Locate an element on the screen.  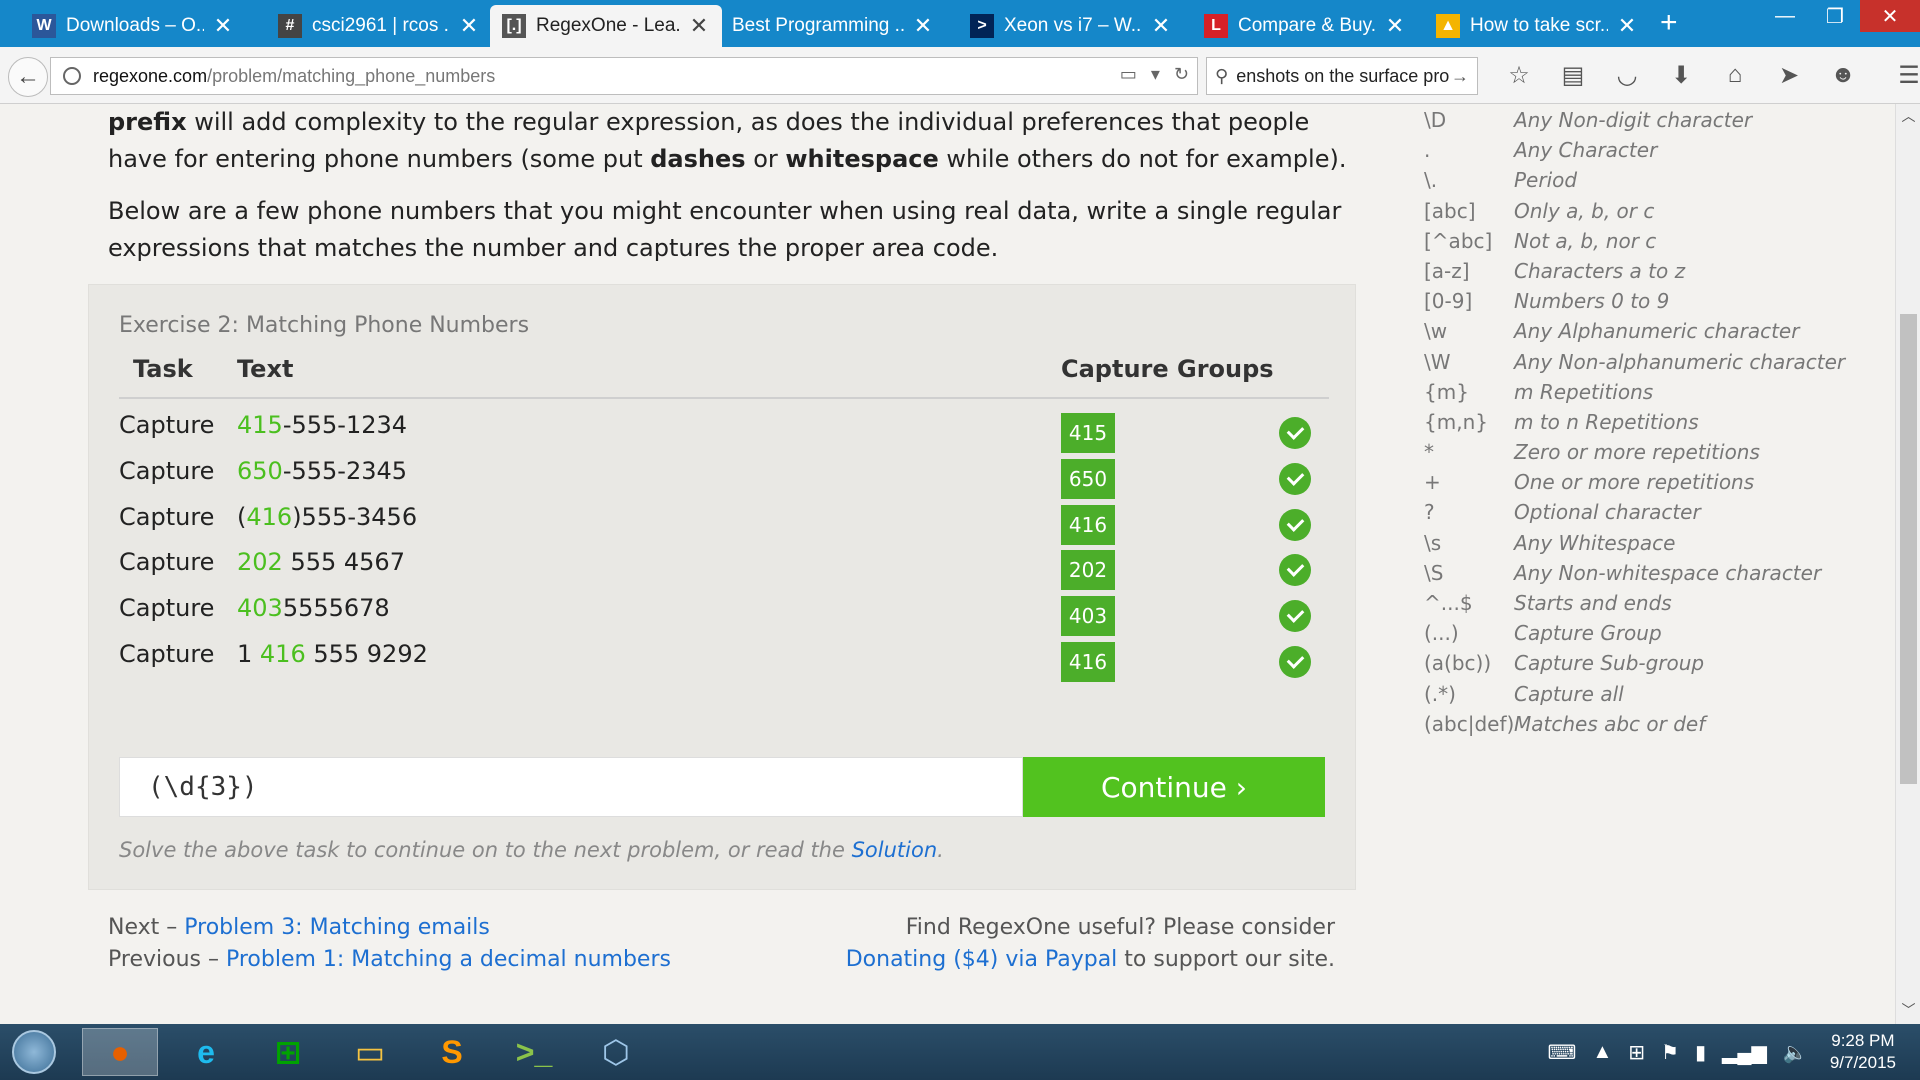
menu-icon: ☰ is located at coordinates (1901, 75).